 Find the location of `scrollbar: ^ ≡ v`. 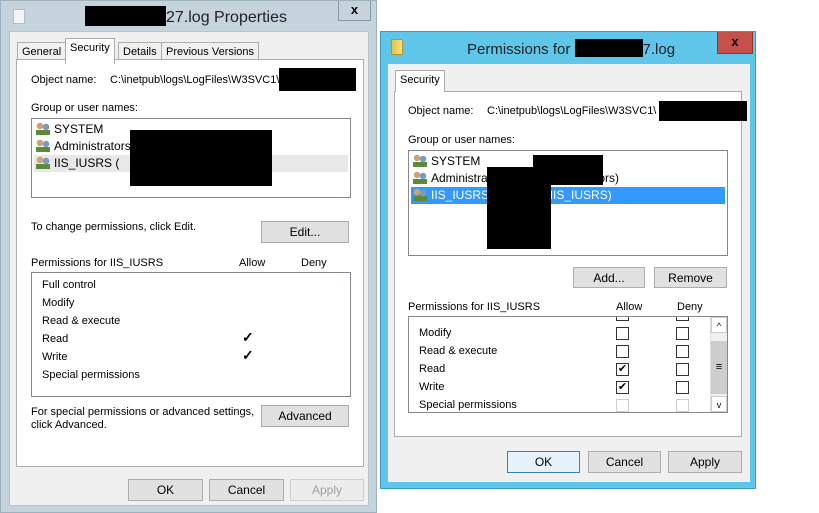

scrollbar: ^ ≡ v is located at coordinates (718, 364).